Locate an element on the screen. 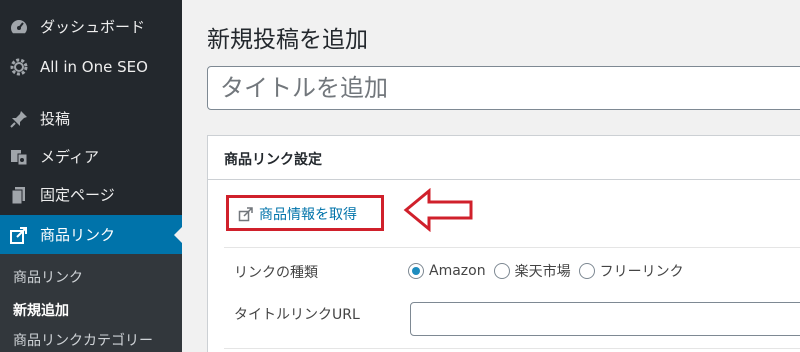 The height and width of the screenshot is (352, 800). metabox-title: 商品リンク設定 is located at coordinates (273, 160).